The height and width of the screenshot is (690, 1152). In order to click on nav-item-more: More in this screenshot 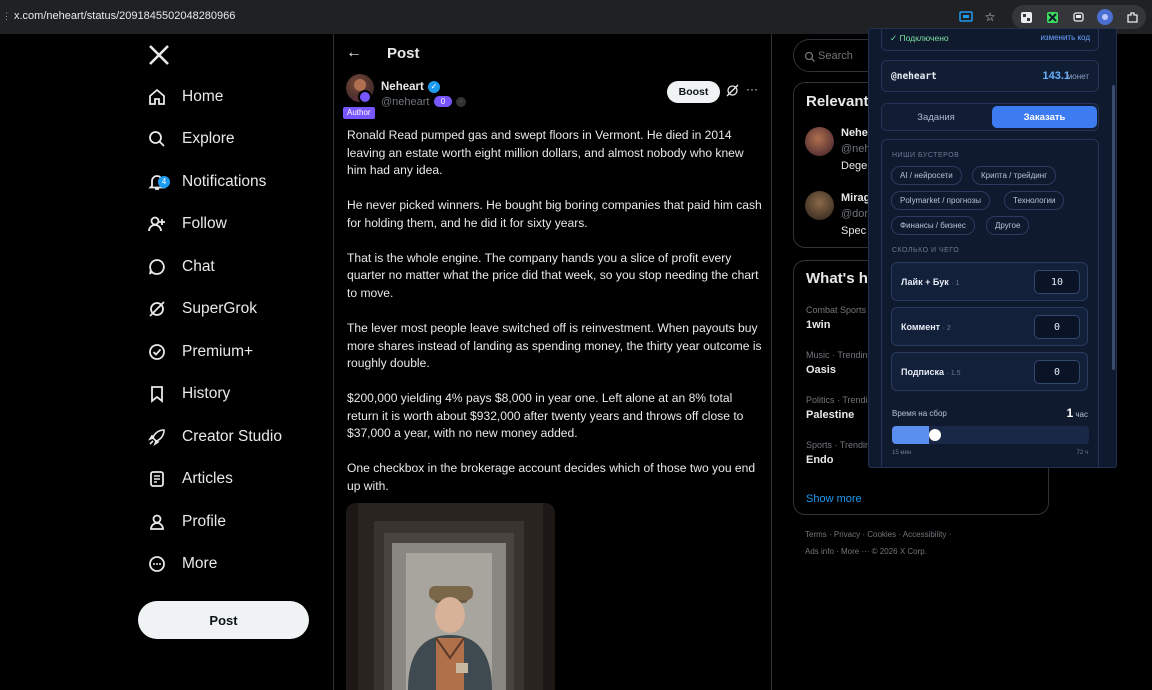, I will do `click(181, 564)`.